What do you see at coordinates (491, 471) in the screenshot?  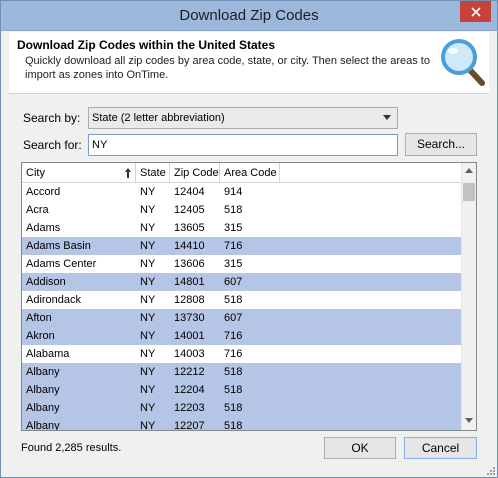 I see `resize-grip-icon` at bounding box center [491, 471].